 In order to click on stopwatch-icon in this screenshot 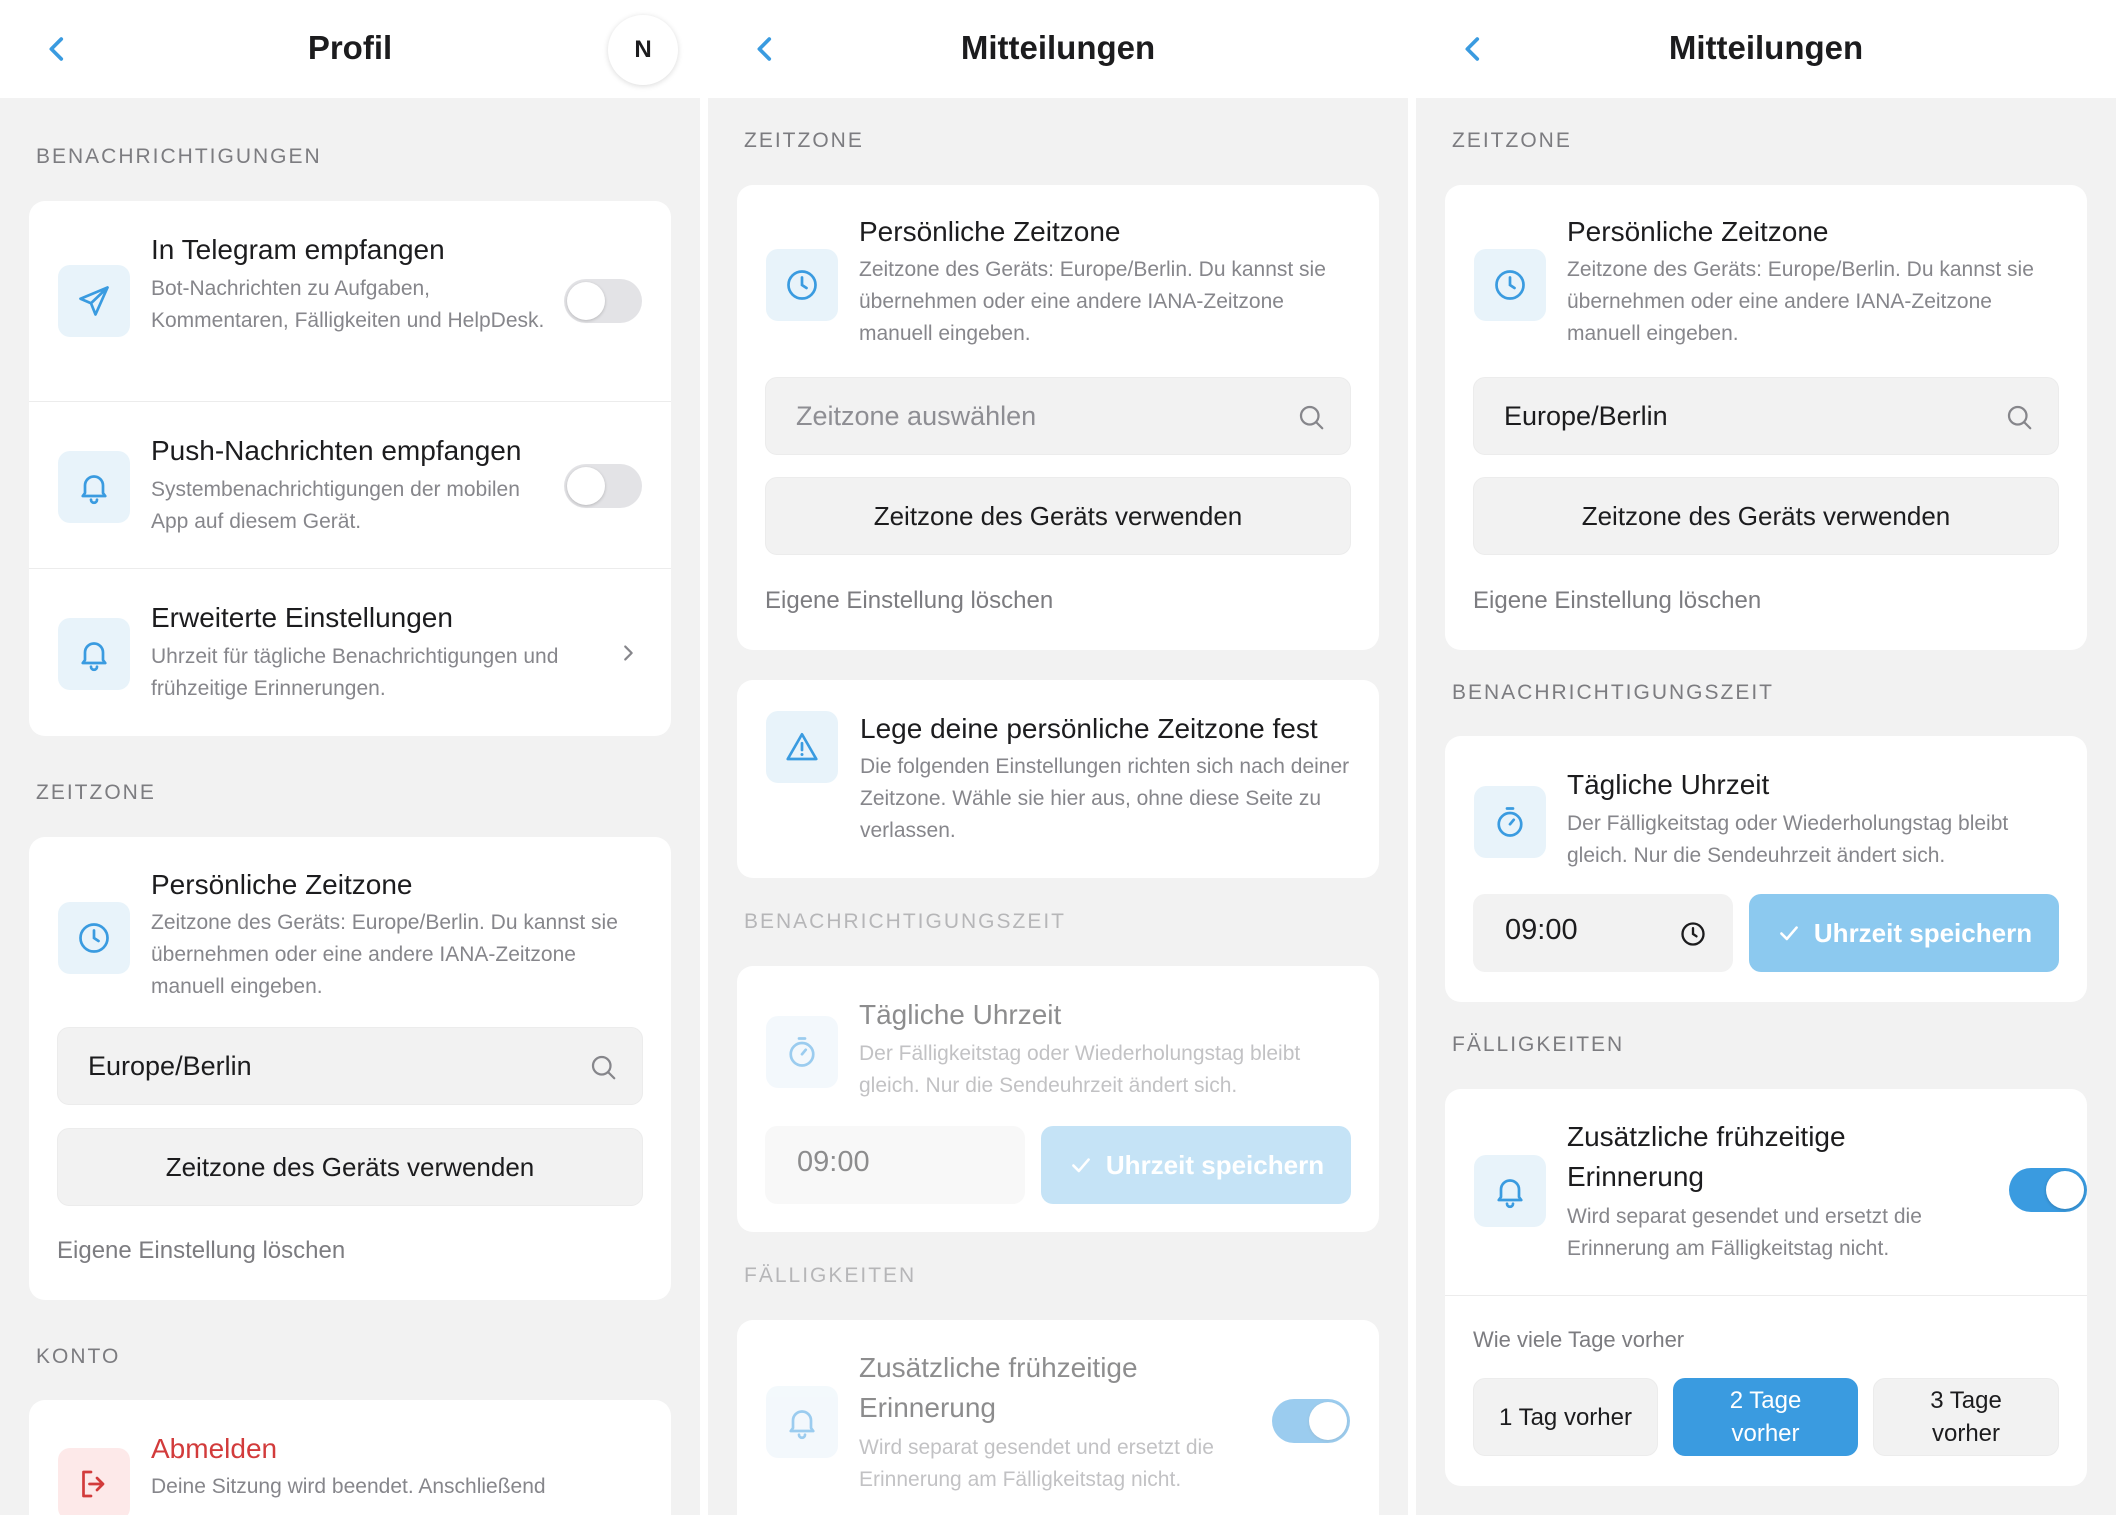, I will do `click(802, 1052)`.